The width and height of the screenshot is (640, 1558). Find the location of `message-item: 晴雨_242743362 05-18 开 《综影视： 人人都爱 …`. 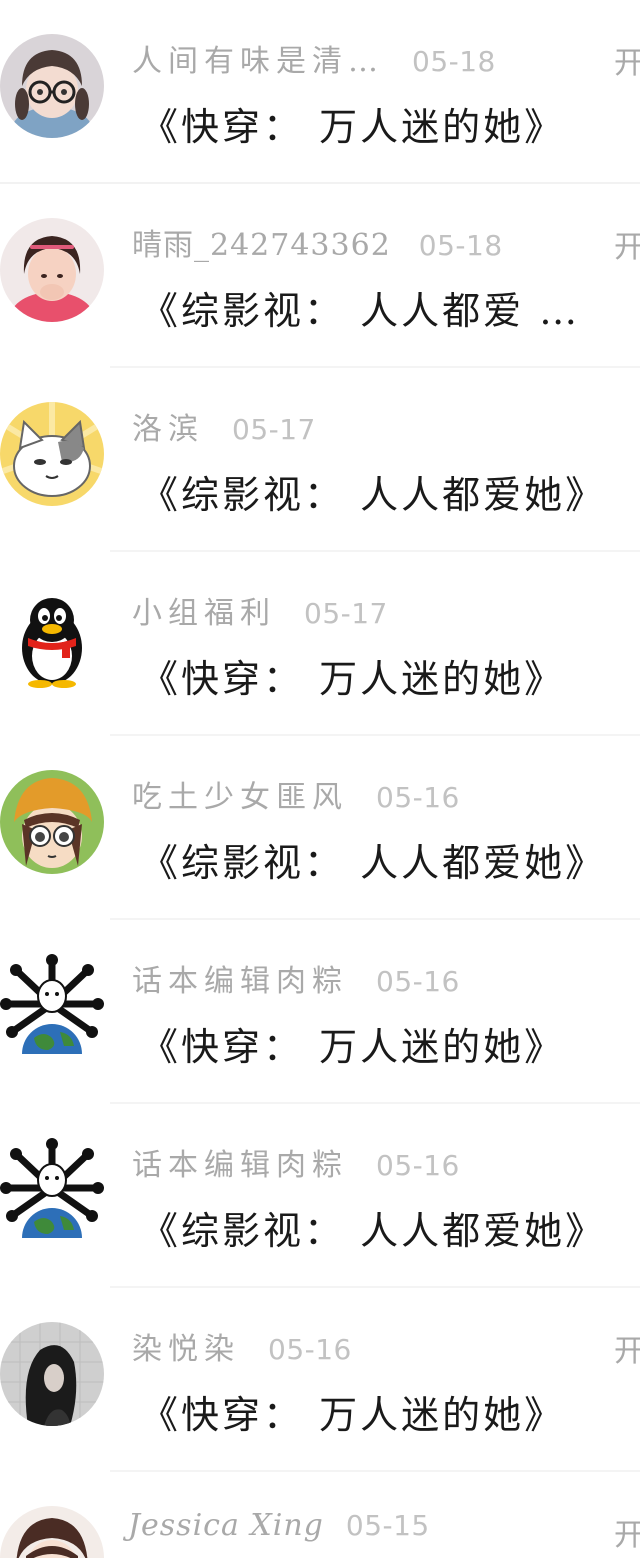

message-item: 晴雨_242743362 05-18 开 《综影视： 人人都爱 … is located at coordinates (320, 276).